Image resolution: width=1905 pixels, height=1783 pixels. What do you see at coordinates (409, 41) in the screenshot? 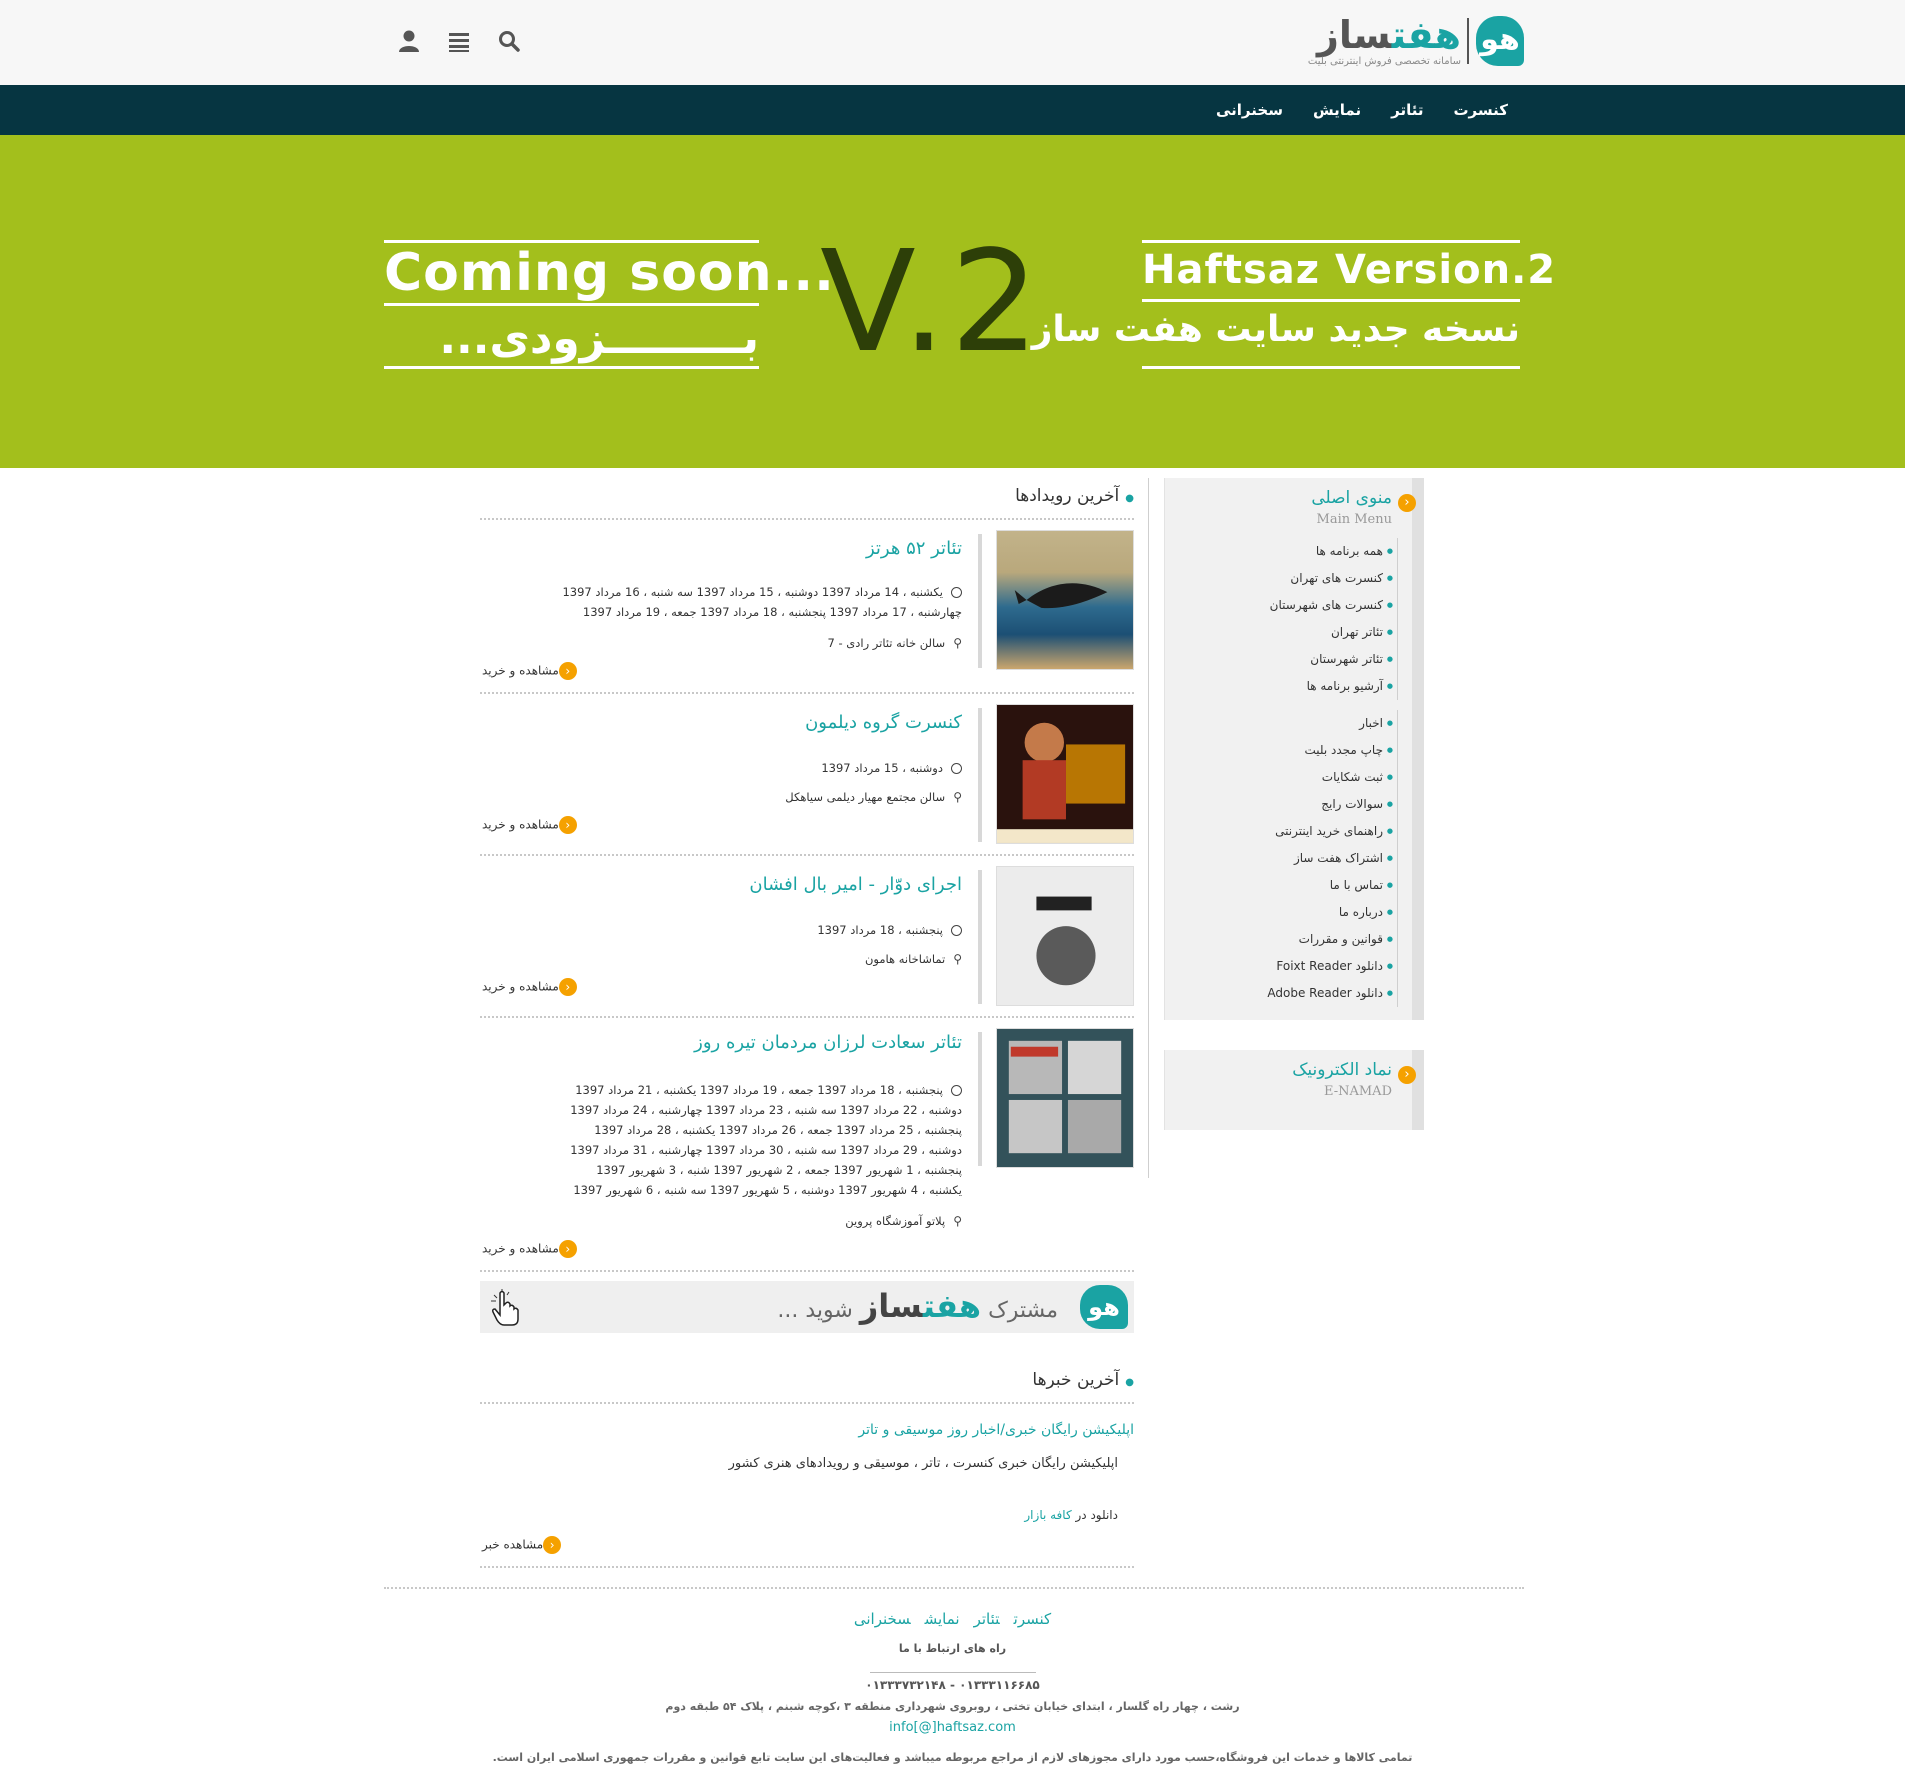
I see `user-icon` at bounding box center [409, 41].